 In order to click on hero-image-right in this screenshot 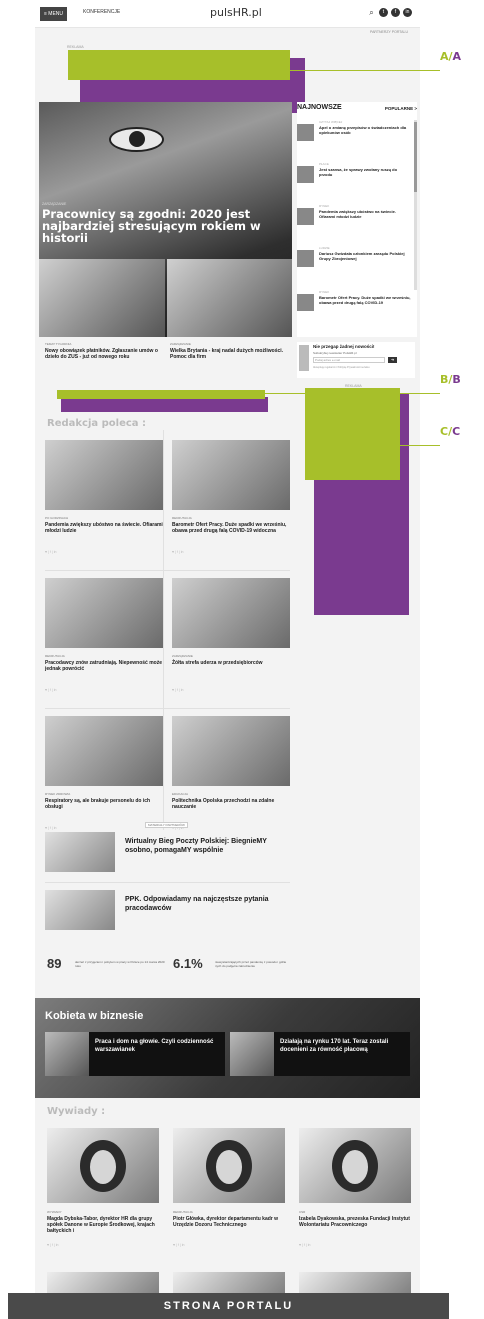, I will do `click(229, 298)`.